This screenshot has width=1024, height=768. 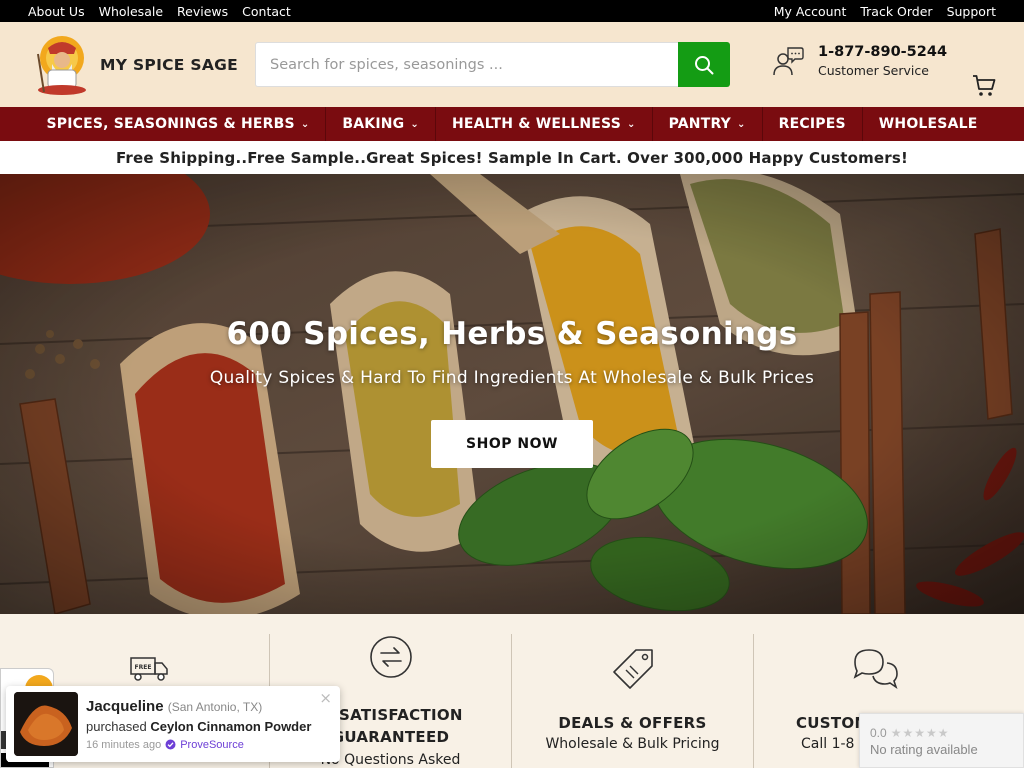 I want to click on chat-support-icon, so click(x=788, y=61).